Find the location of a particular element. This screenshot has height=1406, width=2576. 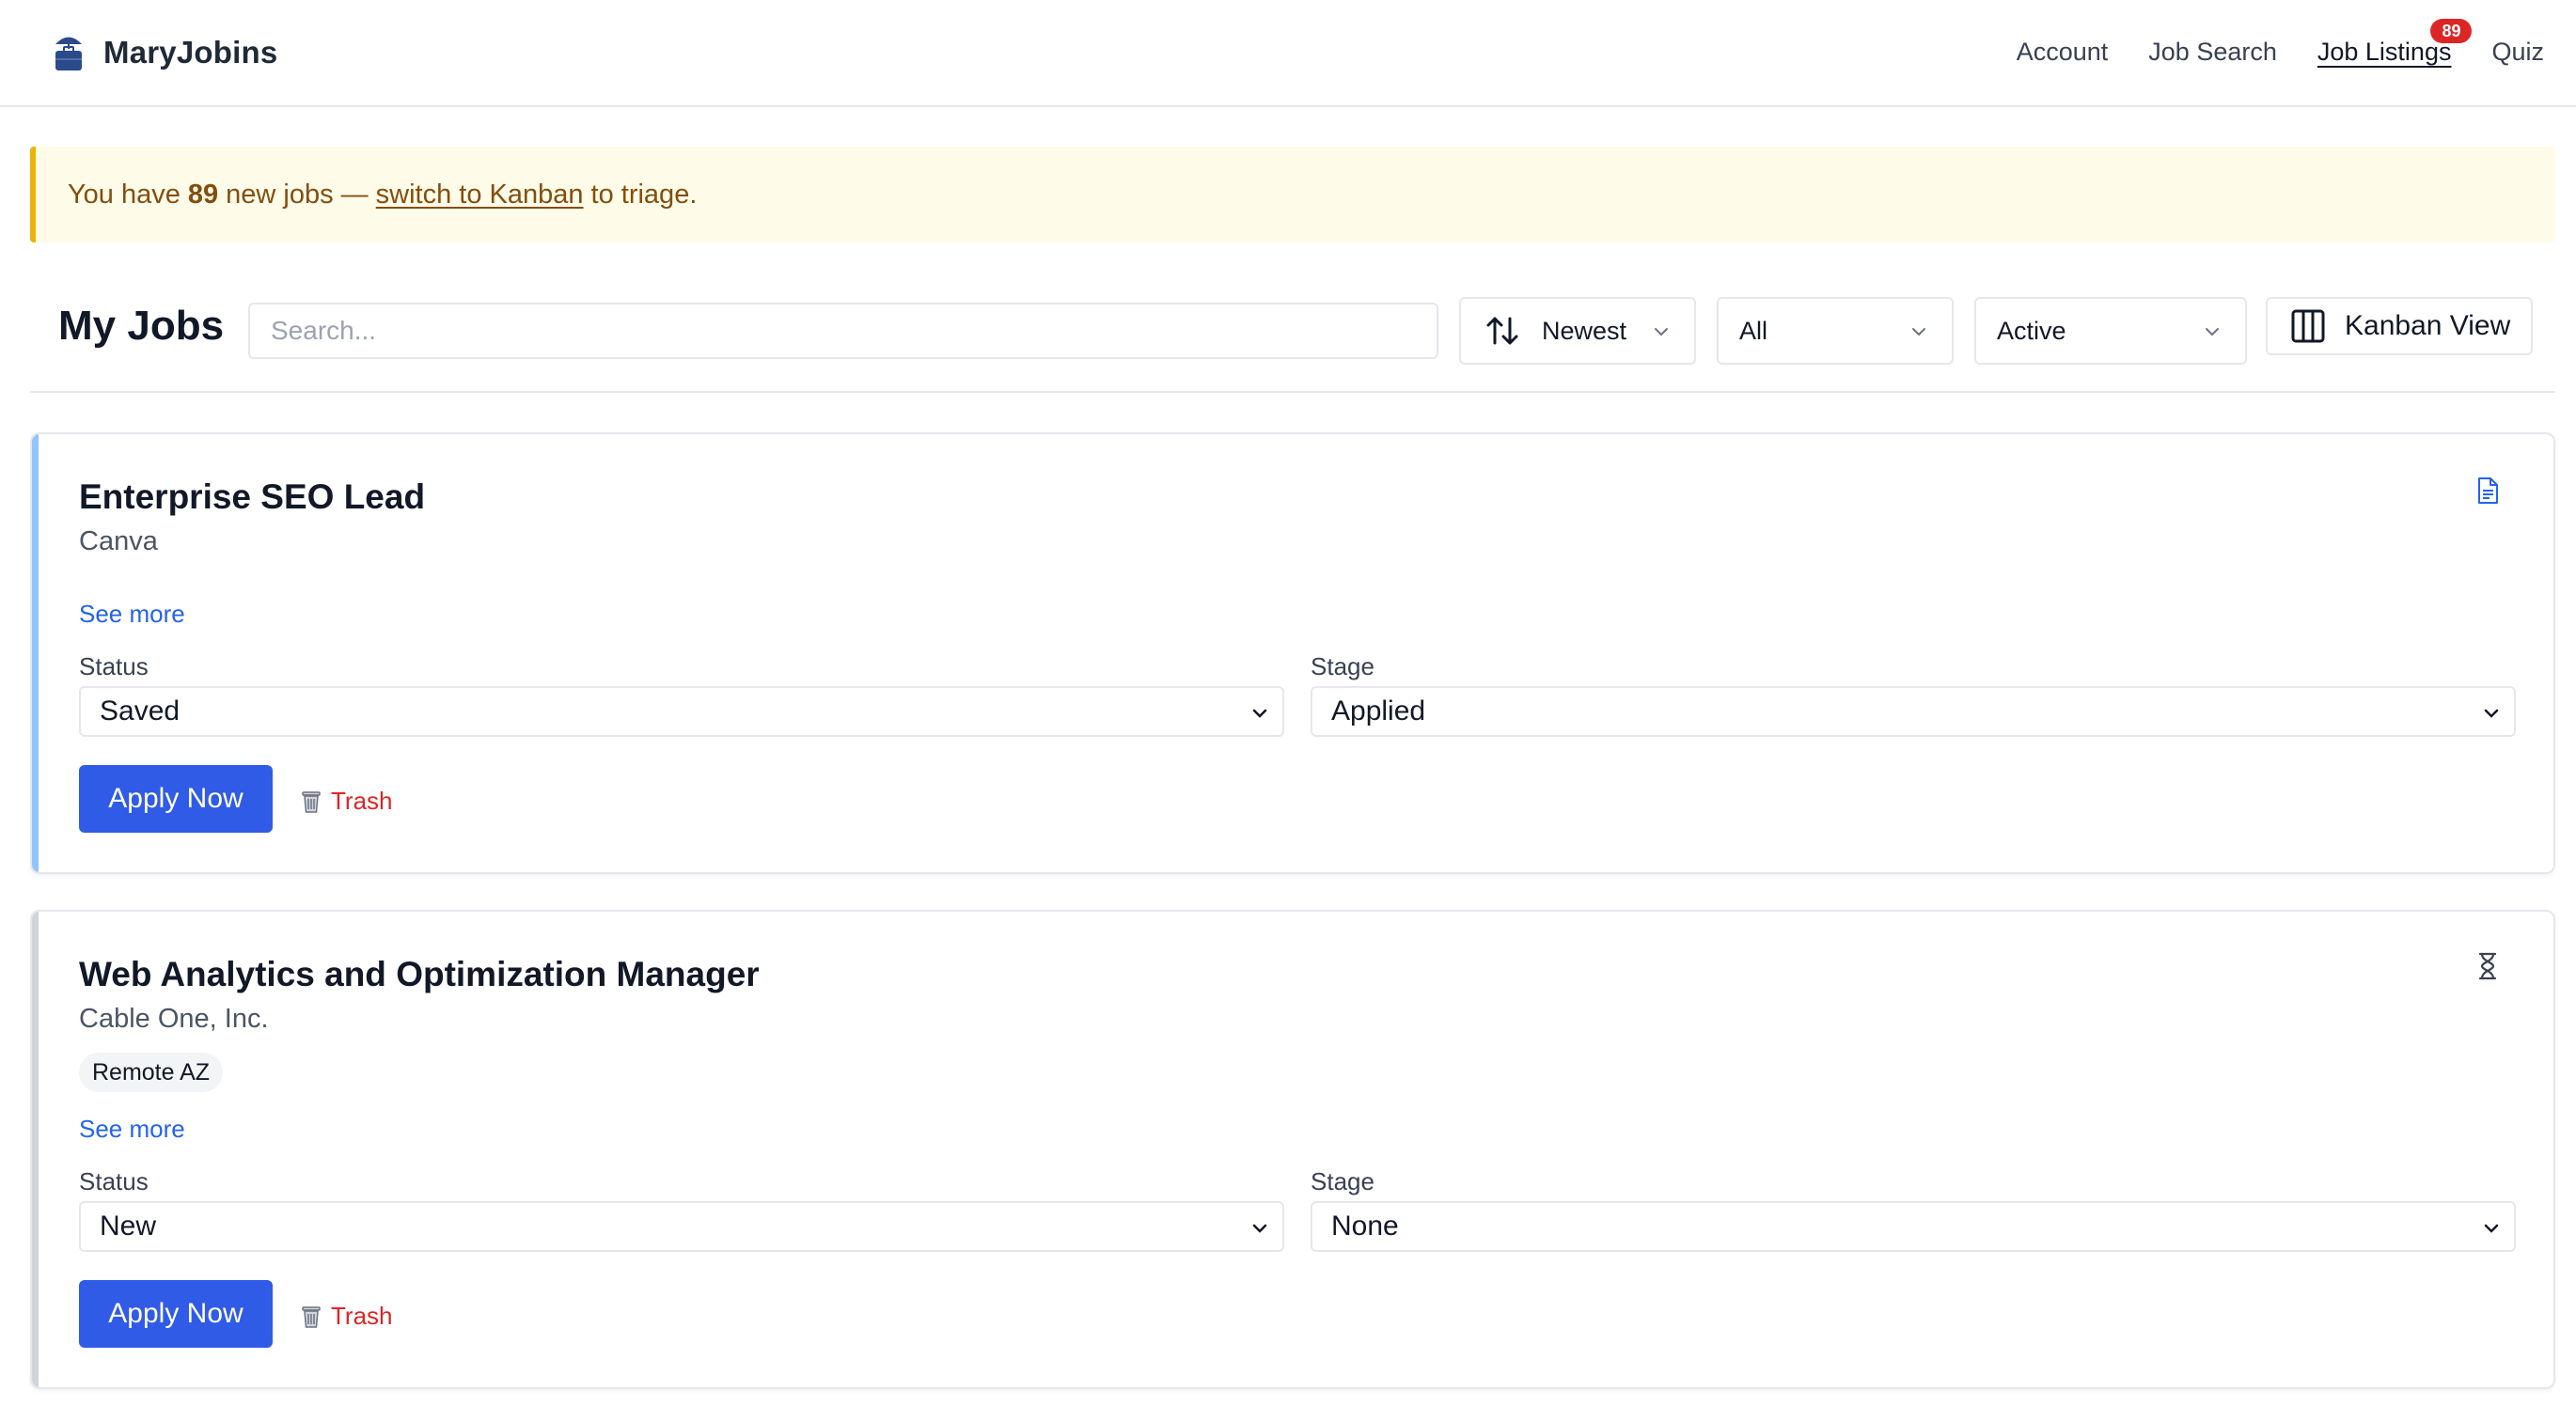

state-filter-dropdown: Active is located at coordinates (2111, 331).